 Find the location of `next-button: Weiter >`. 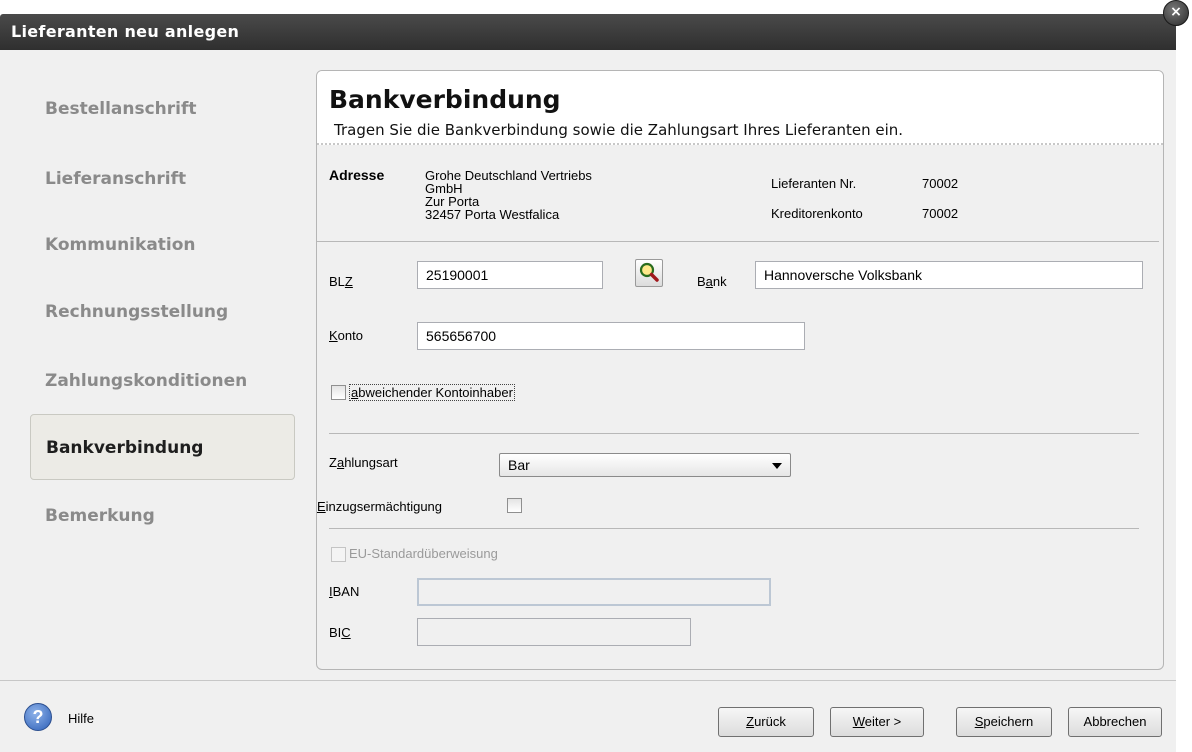

next-button: Weiter > is located at coordinates (877, 722).